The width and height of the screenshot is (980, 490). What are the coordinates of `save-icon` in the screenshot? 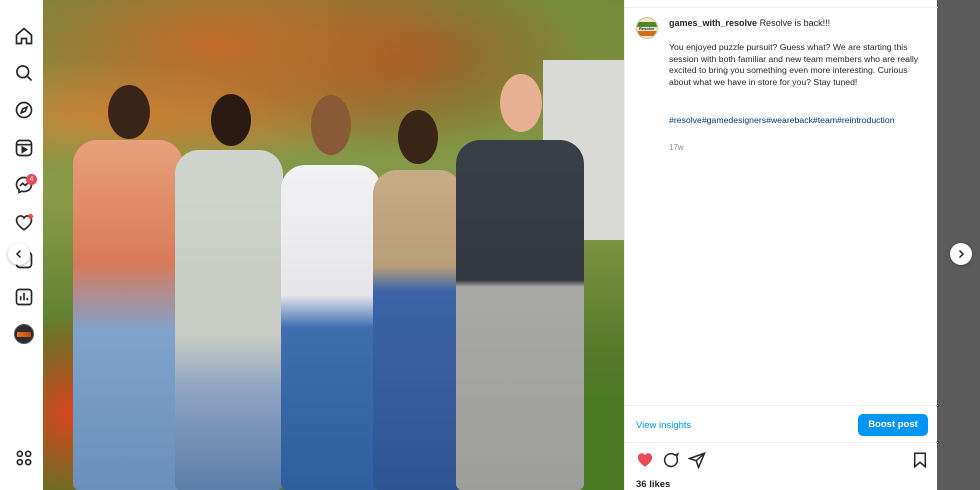 It's located at (920, 460).